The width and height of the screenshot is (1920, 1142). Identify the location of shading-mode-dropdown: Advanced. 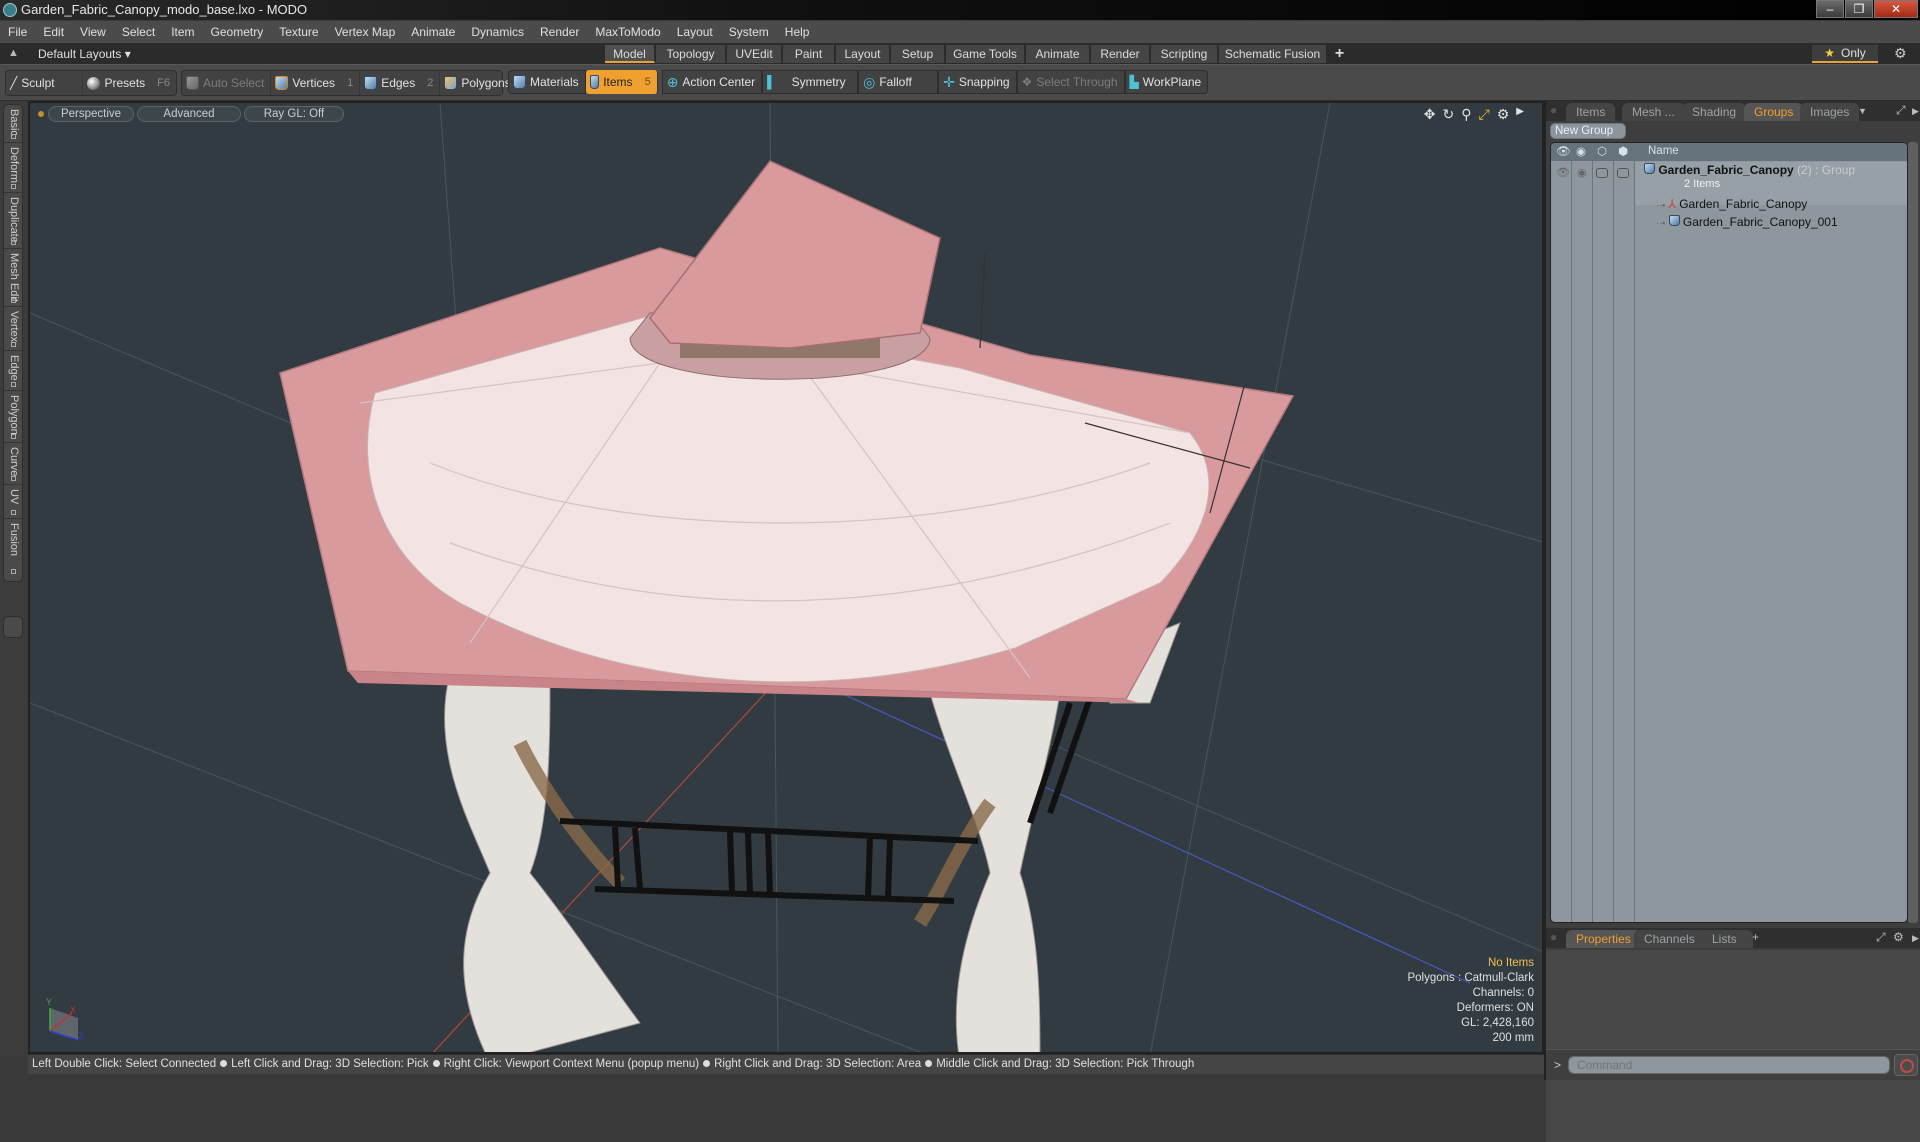
(189, 114).